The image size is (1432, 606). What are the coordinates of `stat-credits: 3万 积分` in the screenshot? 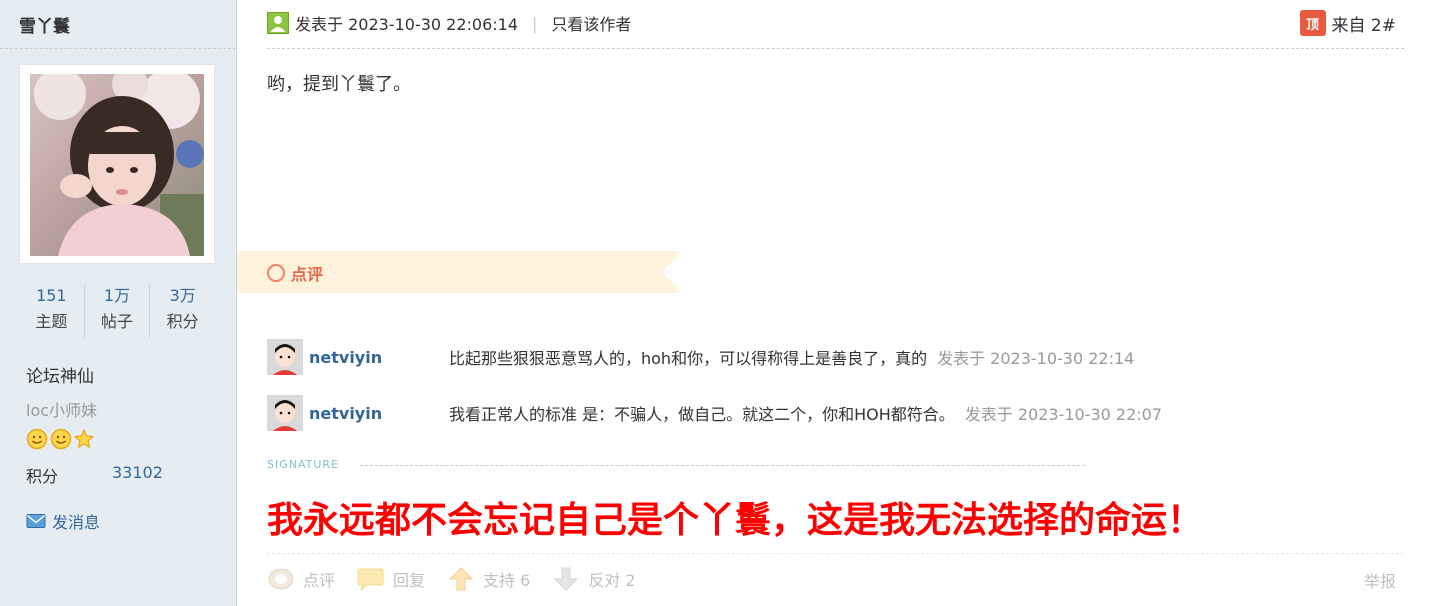 It's located at (182, 311).